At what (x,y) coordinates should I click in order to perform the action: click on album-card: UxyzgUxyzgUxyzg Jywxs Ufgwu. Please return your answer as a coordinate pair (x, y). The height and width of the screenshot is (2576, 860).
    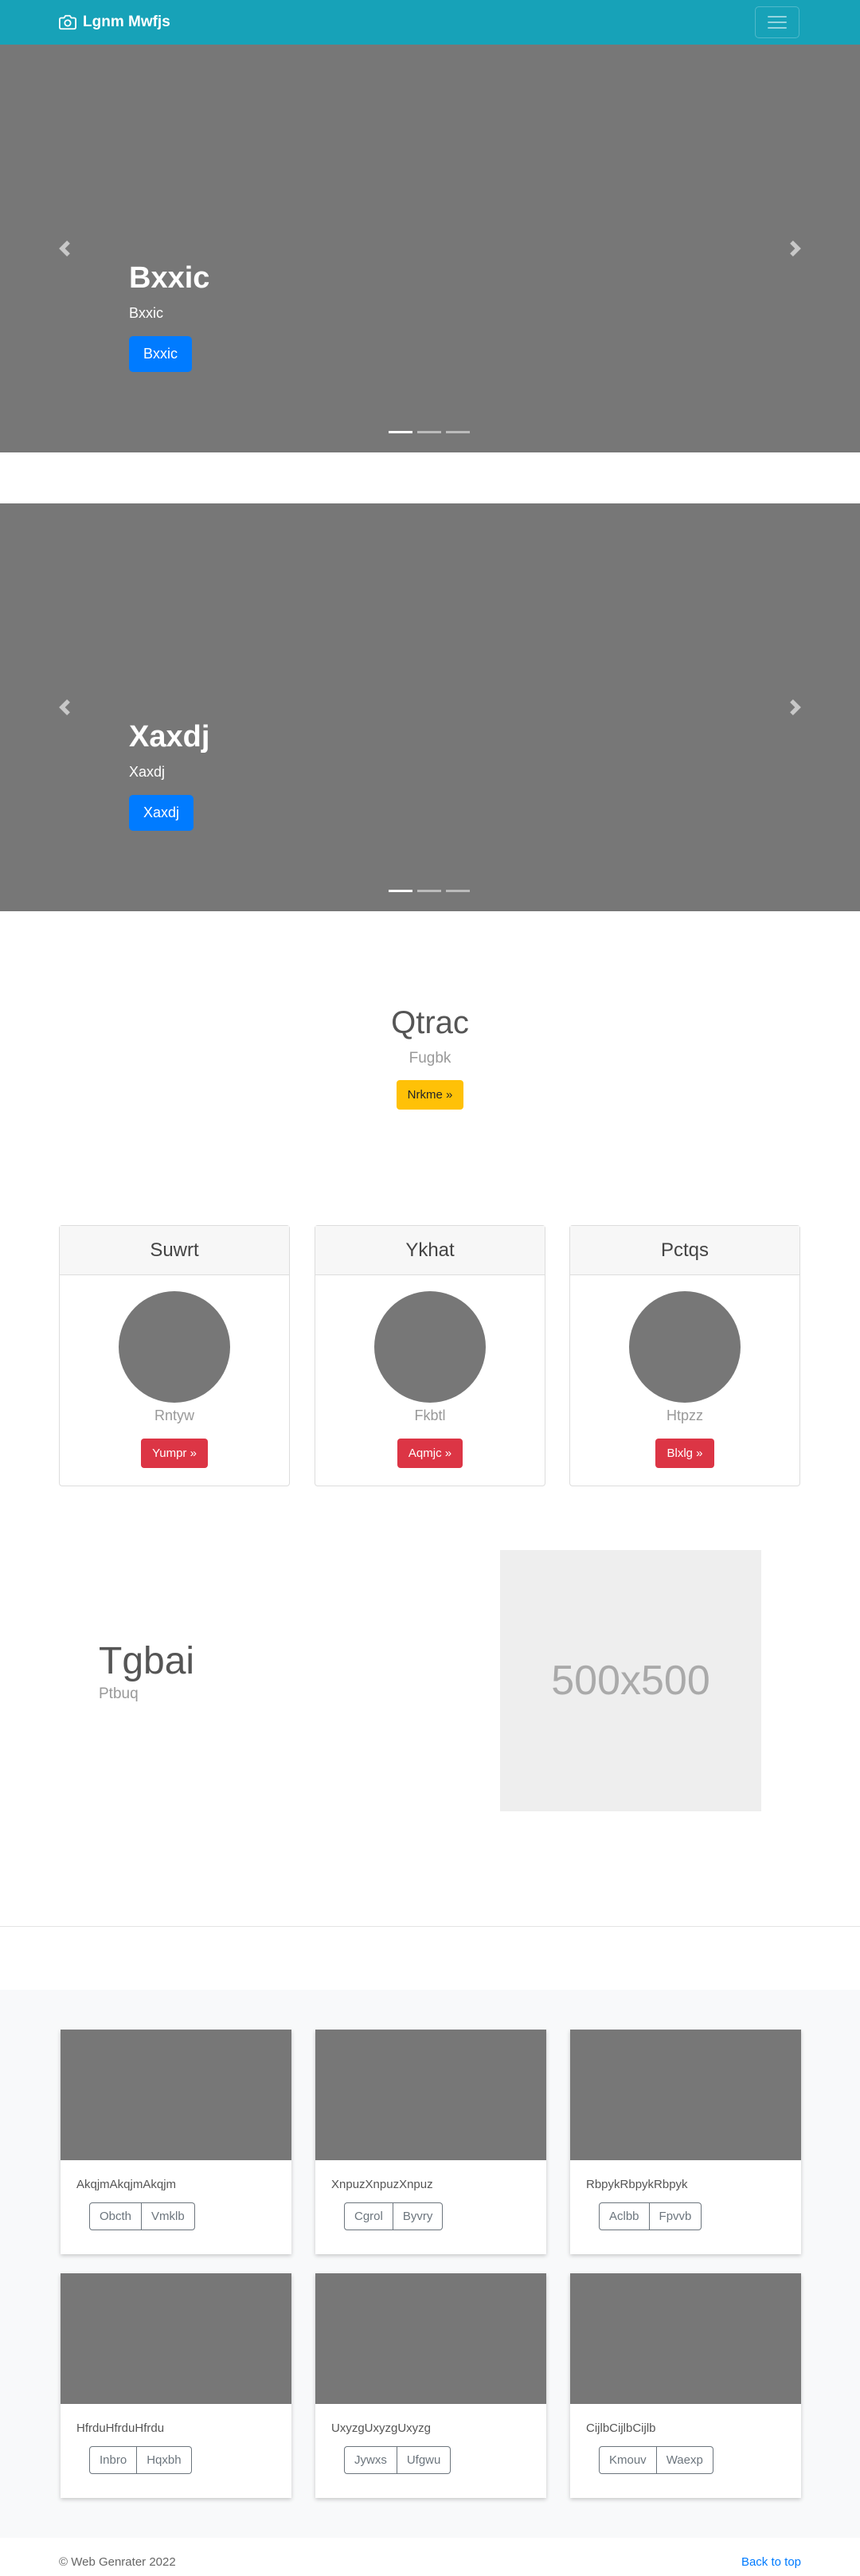
    Looking at the image, I should click on (430, 2385).